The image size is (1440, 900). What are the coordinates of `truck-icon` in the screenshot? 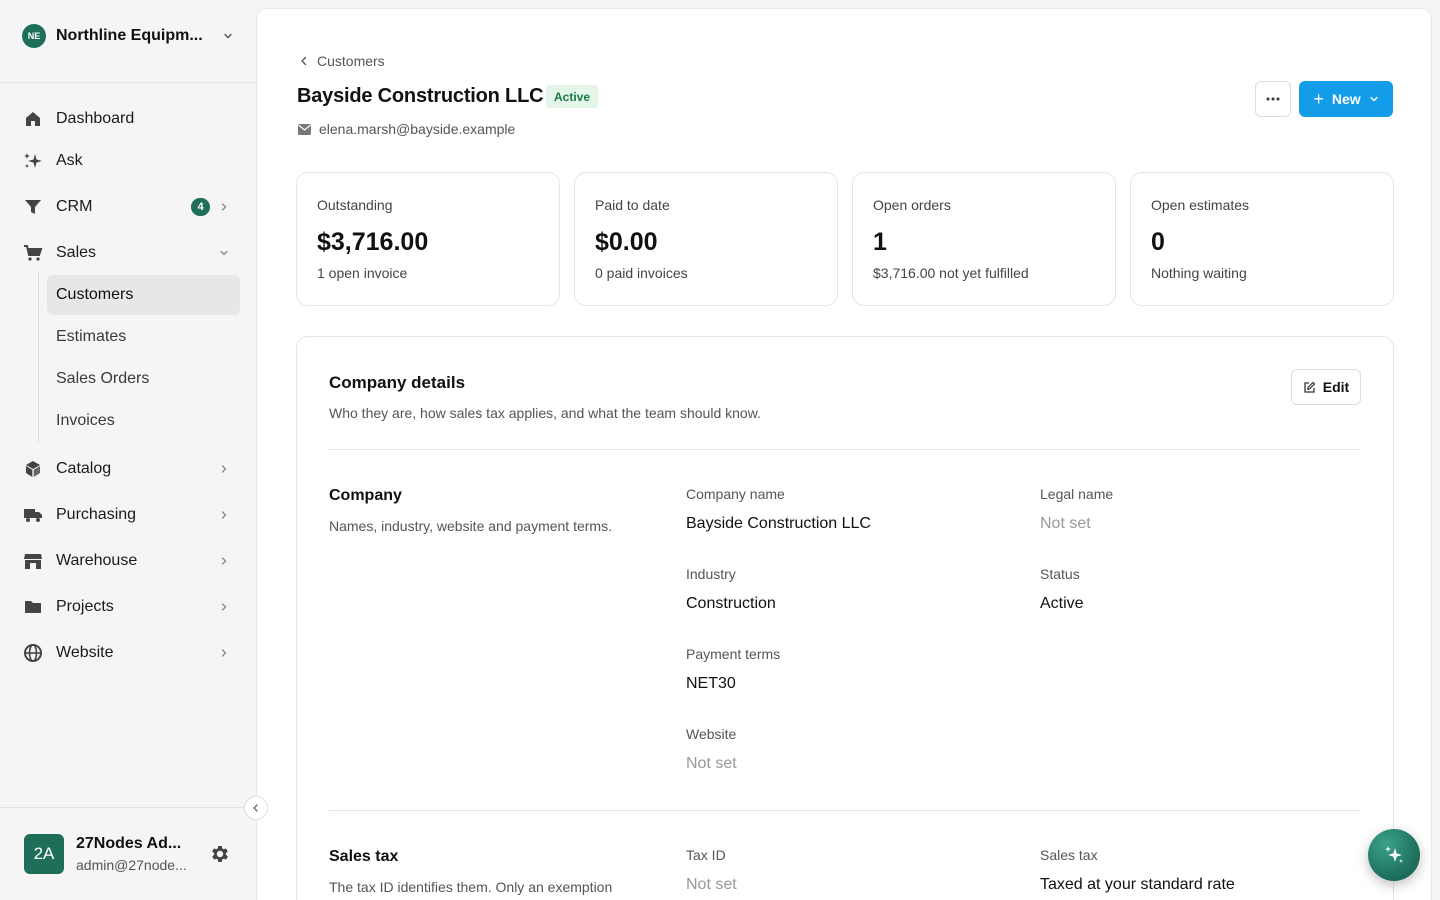 It's located at (33, 515).